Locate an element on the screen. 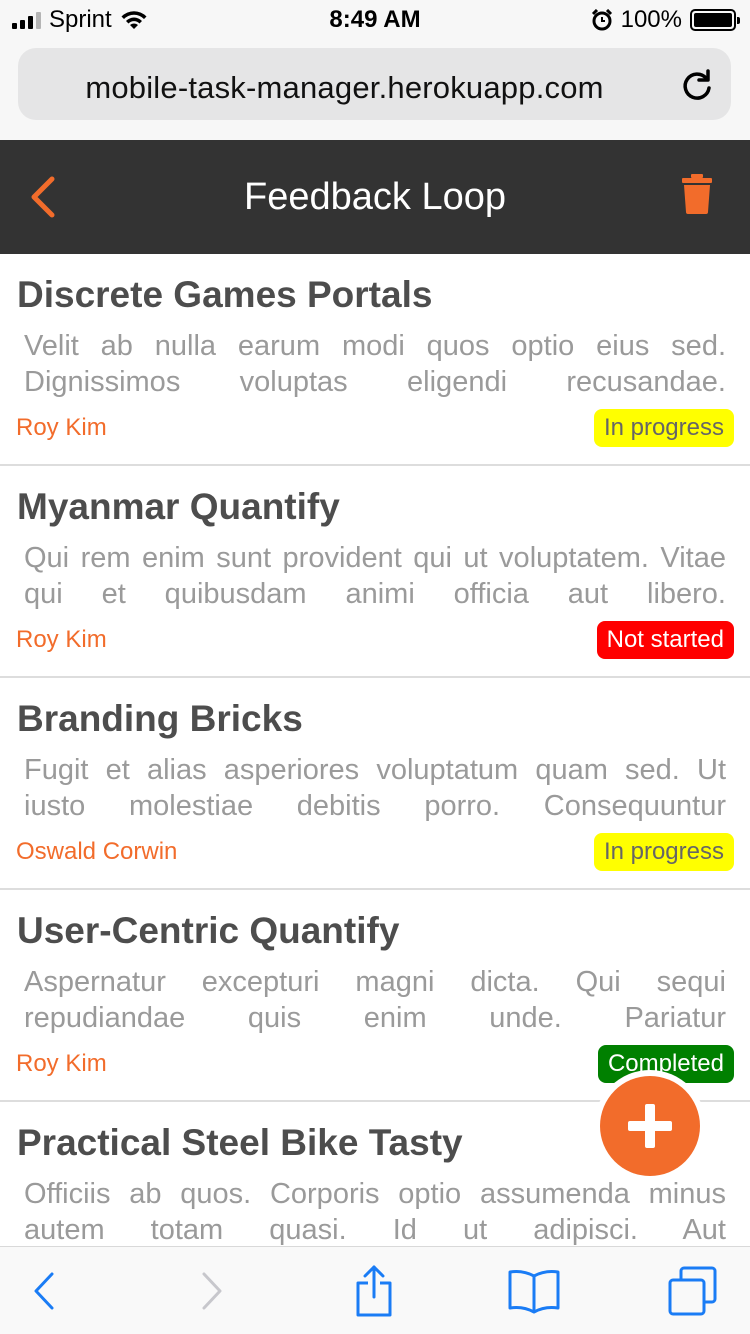 The height and width of the screenshot is (1334, 750). browser-back-button is located at coordinates (44, 1291).